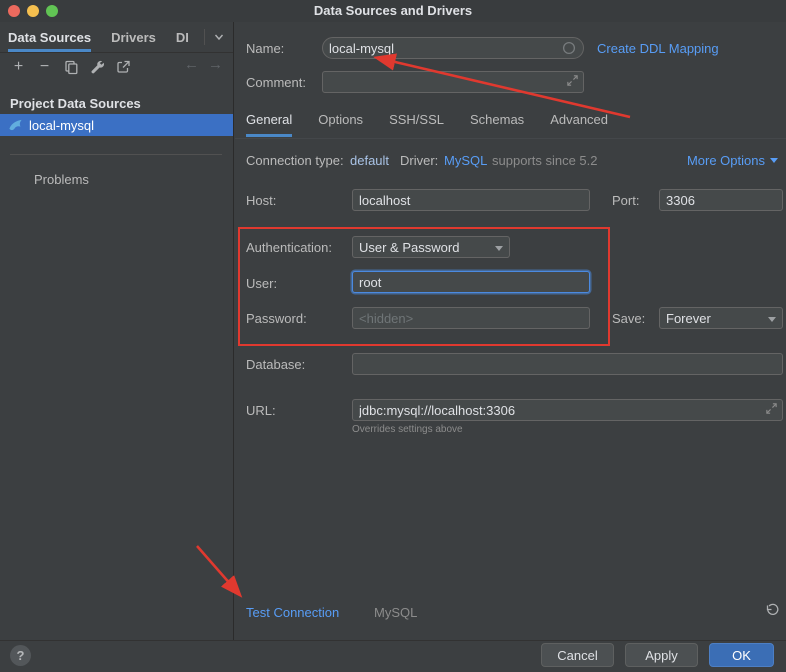 The image size is (786, 672). Describe the element at coordinates (295, 160) in the screenshot. I see `connection-type-label: Connection type:` at that location.